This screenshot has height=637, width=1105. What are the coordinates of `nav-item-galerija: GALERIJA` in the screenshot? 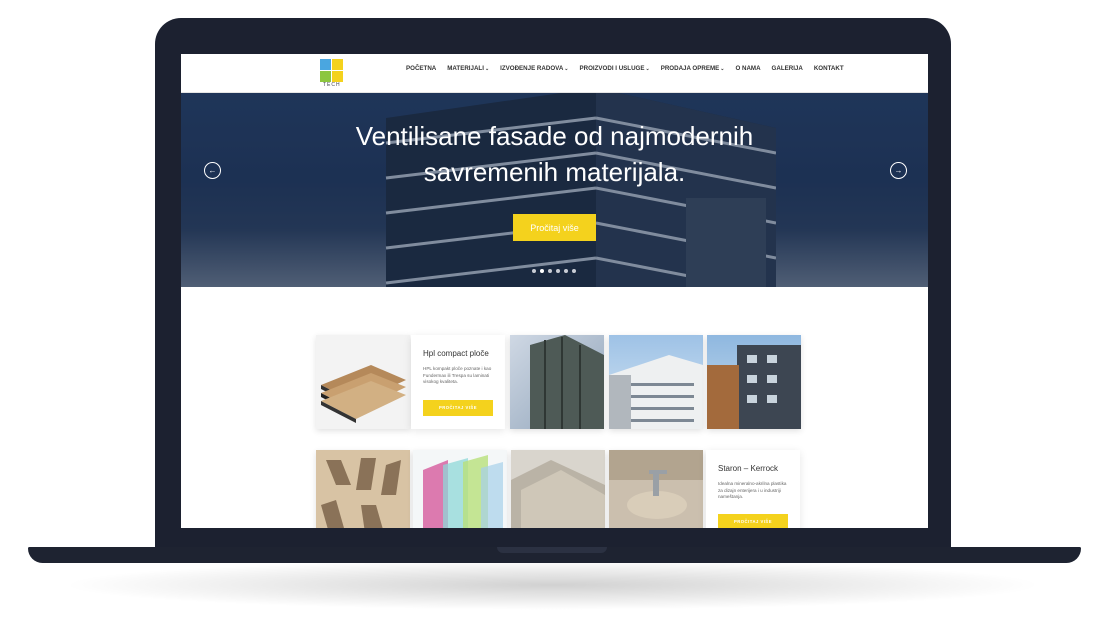 It's located at (787, 68).